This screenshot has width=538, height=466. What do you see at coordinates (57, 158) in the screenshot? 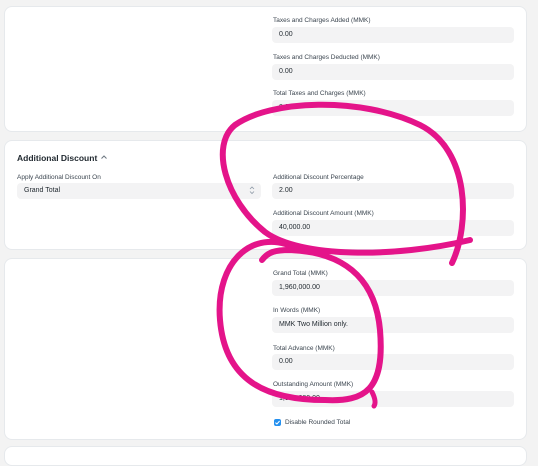
I see `section-title-additional-discount: Additional Discount` at bounding box center [57, 158].